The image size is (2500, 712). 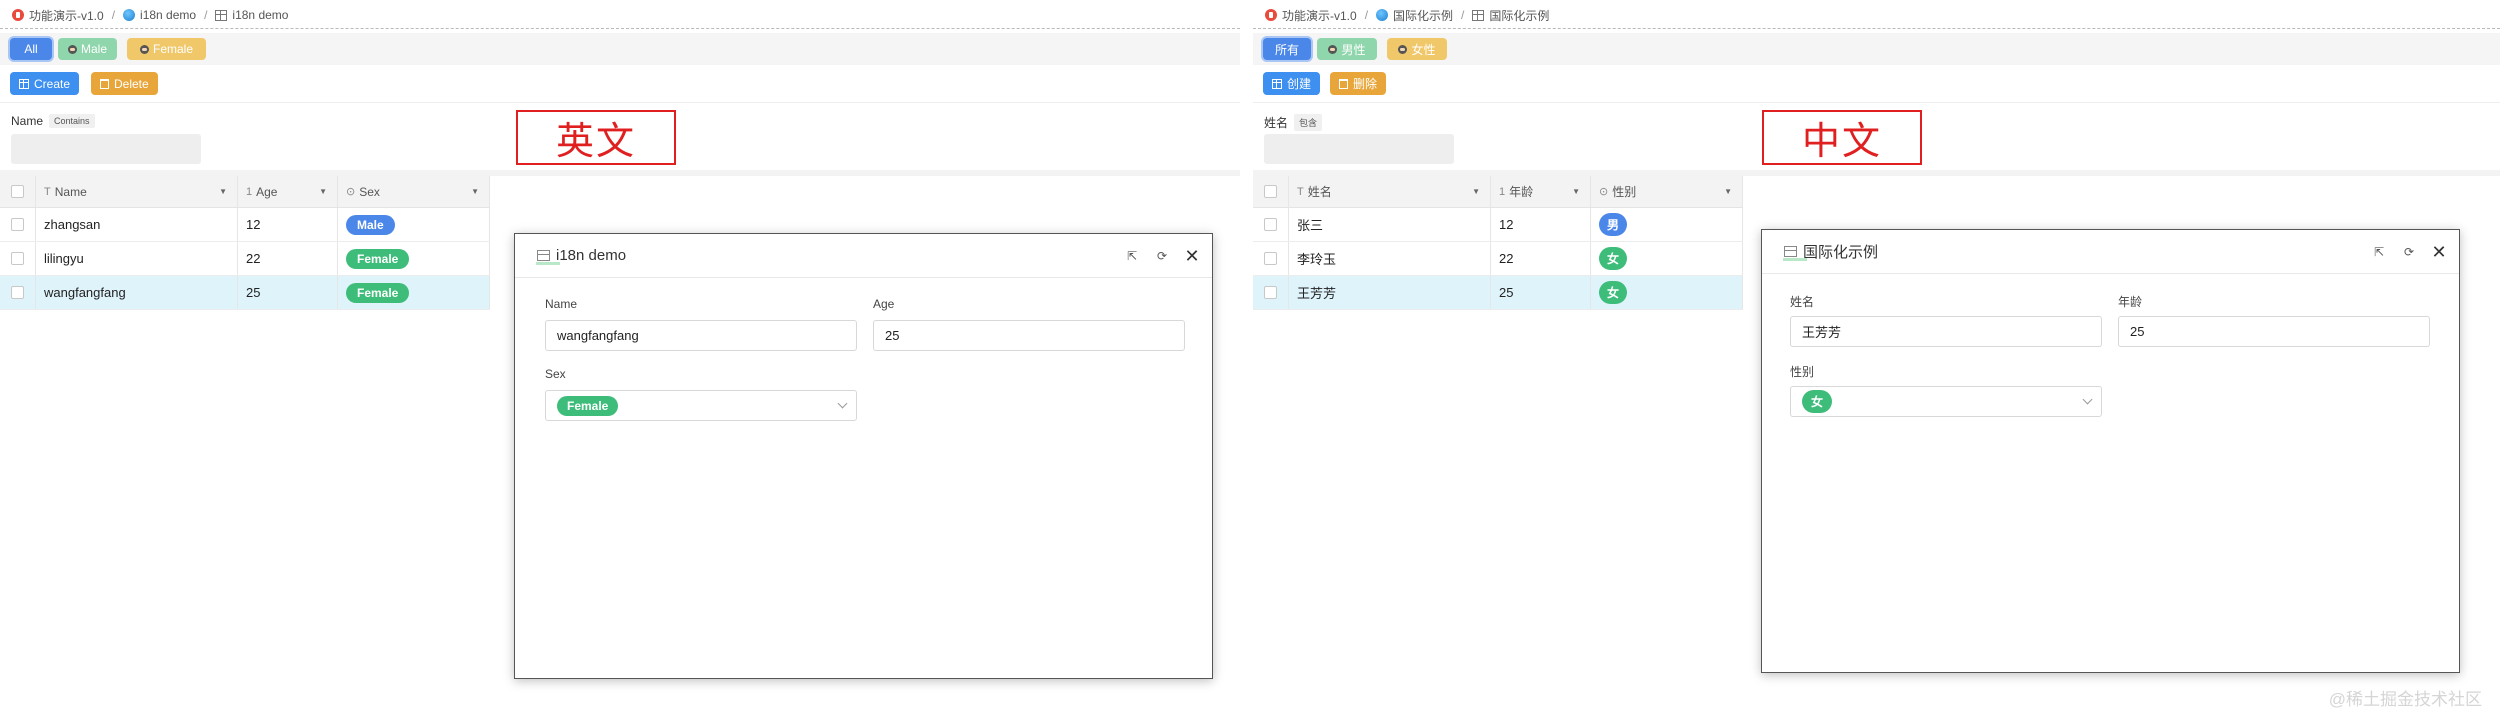 I want to click on delete-button: Delete, so click(x=124, y=83).